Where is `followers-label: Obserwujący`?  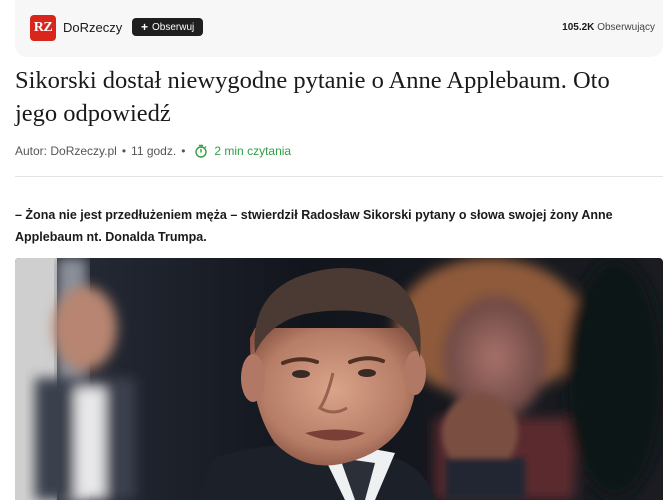
followers-label: Obserwujący is located at coordinates (626, 27).